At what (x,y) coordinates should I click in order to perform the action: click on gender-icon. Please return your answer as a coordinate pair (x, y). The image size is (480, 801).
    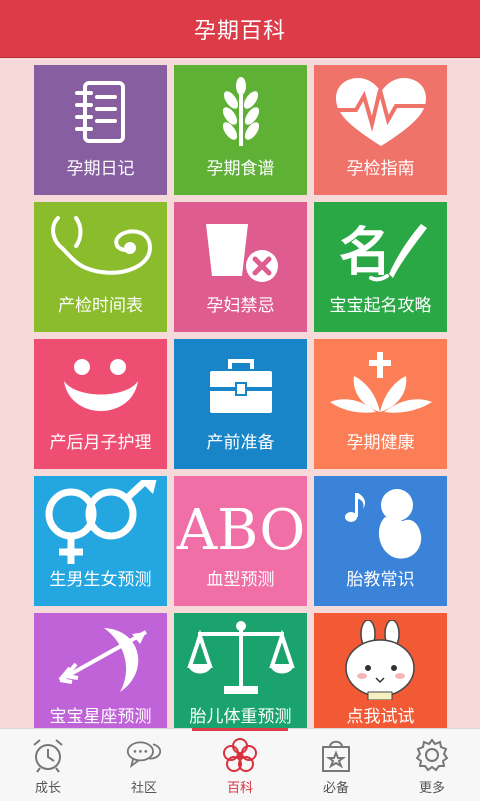
    Looking at the image, I should click on (100, 522).